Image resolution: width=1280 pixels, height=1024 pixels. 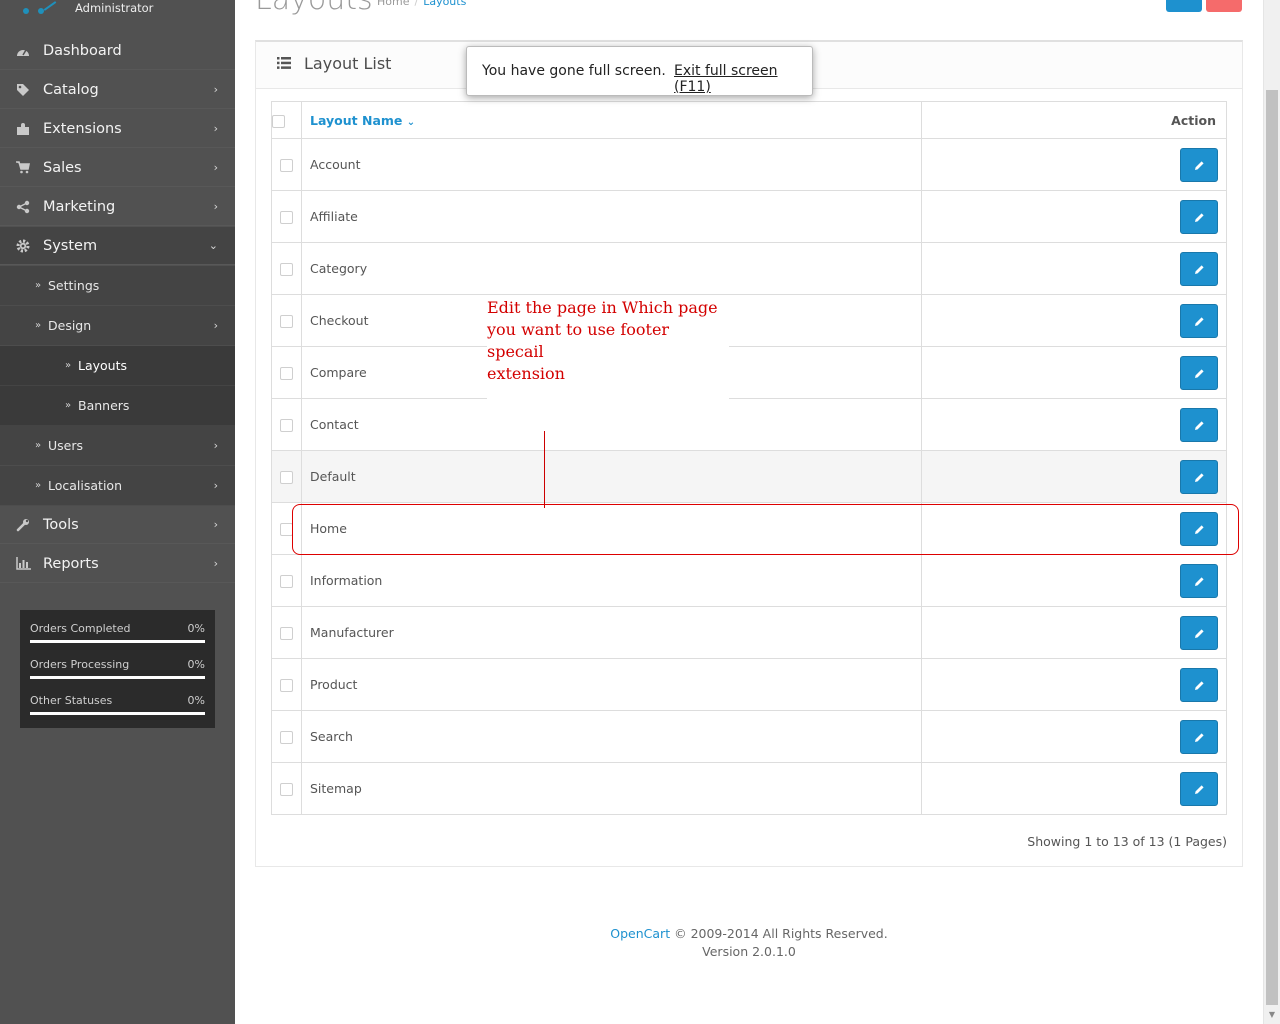 I want to click on scroll-down-arrow-icon: ▼, so click(x=1272, y=1016).